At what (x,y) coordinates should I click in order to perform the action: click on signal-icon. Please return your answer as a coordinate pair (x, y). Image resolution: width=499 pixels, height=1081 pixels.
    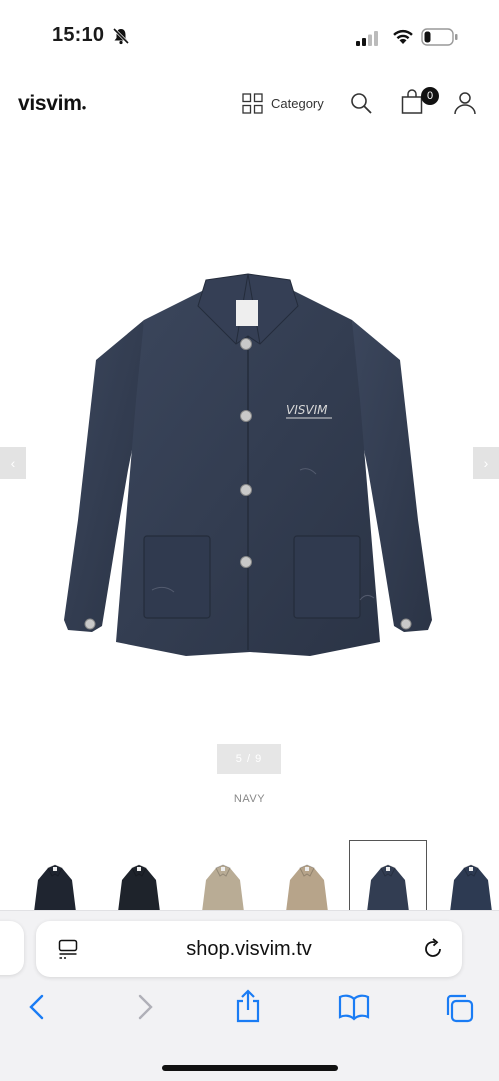
    Looking at the image, I should click on (367, 38).